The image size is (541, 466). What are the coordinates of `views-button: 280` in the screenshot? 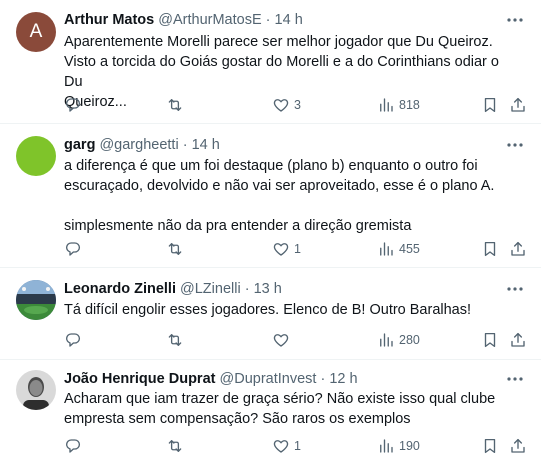 It's located at (398, 340).